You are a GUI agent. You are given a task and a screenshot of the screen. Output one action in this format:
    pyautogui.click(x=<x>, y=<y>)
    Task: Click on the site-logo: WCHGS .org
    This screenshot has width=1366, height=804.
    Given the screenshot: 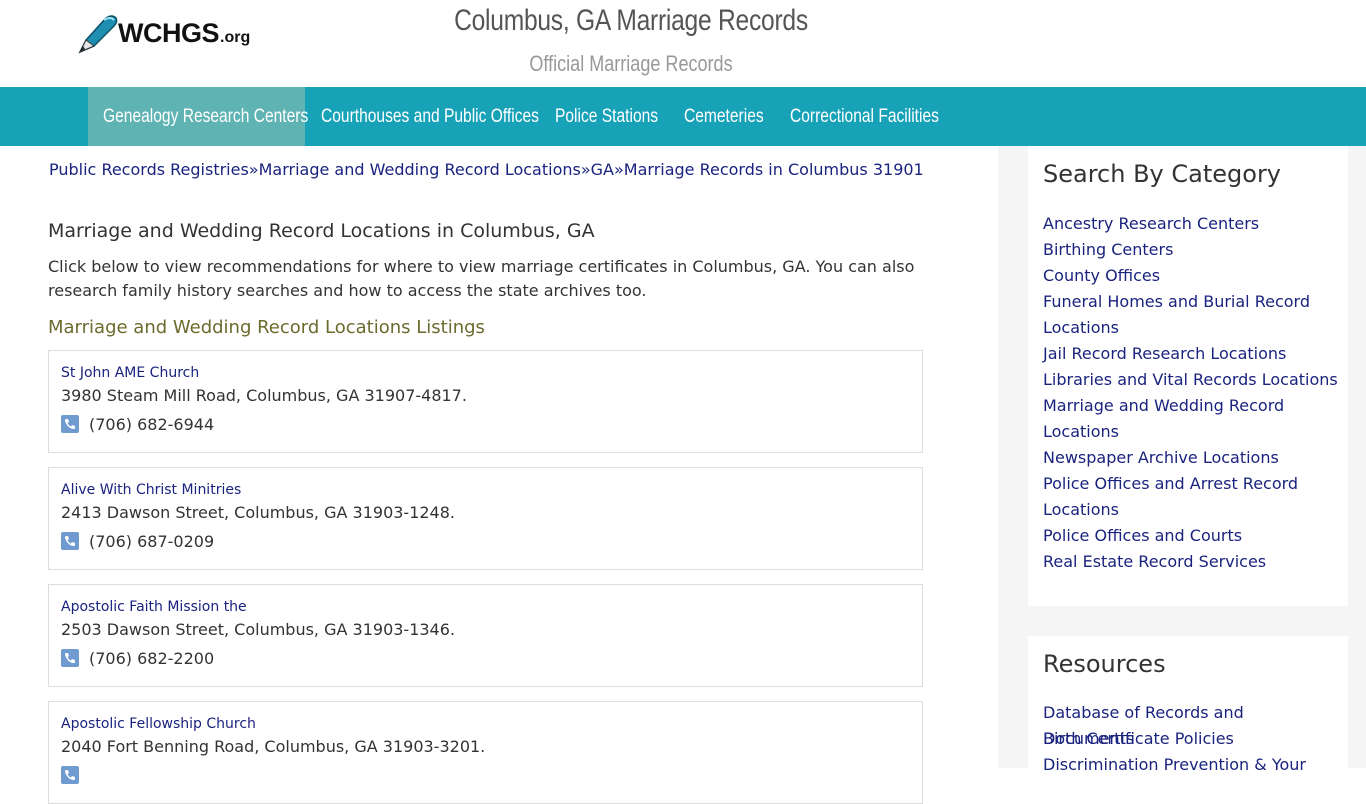 What is the action you would take?
    pyautogui.click(x=163, y=33)
    